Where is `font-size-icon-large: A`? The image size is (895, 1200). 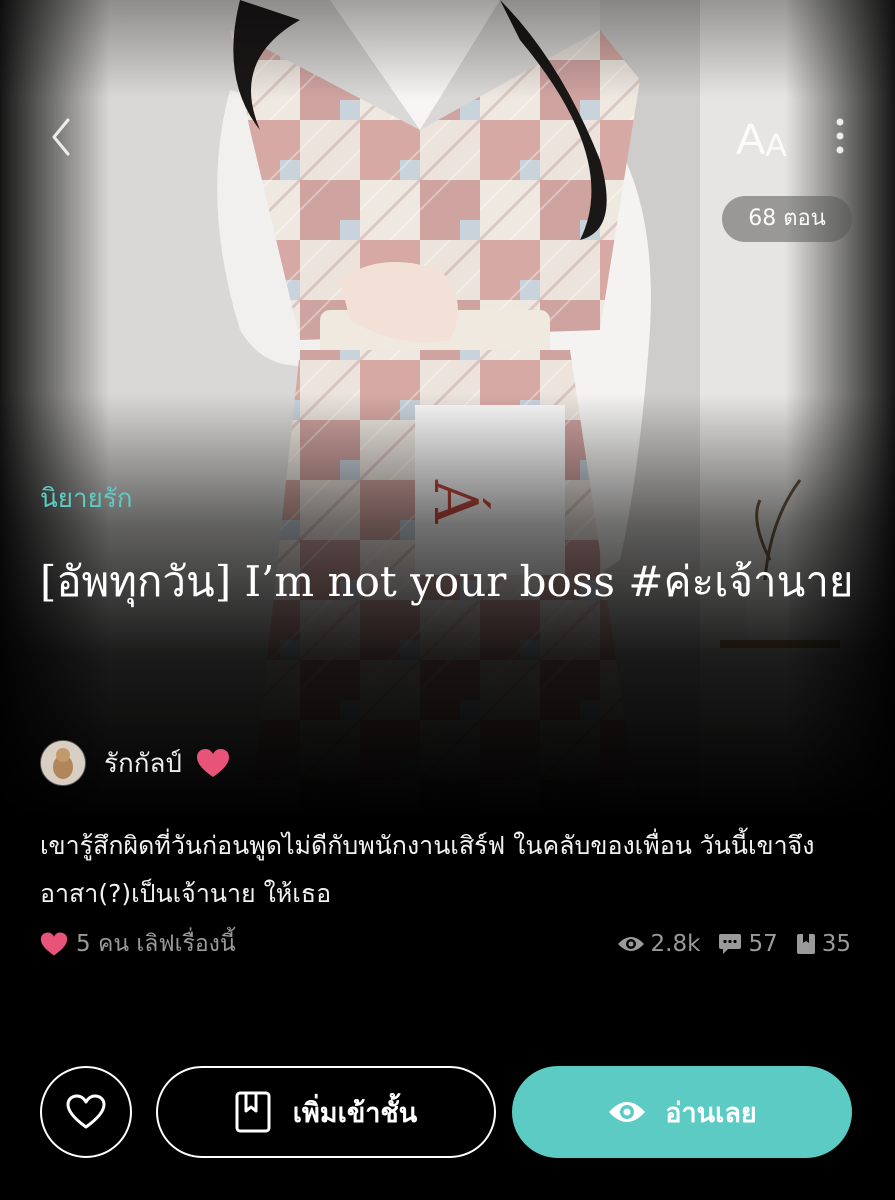
font-size-icon-large: A is located at coordinates (751, 139).